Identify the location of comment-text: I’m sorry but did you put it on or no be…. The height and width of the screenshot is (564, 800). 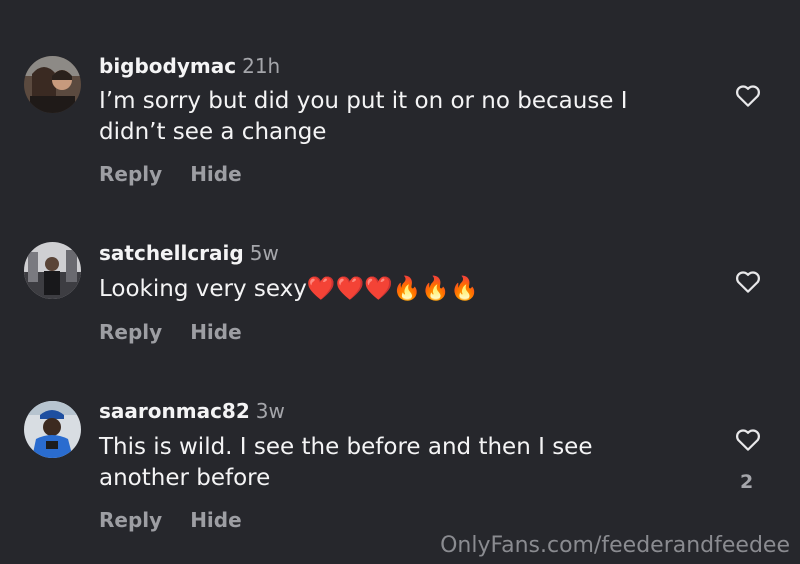
(363, 116).